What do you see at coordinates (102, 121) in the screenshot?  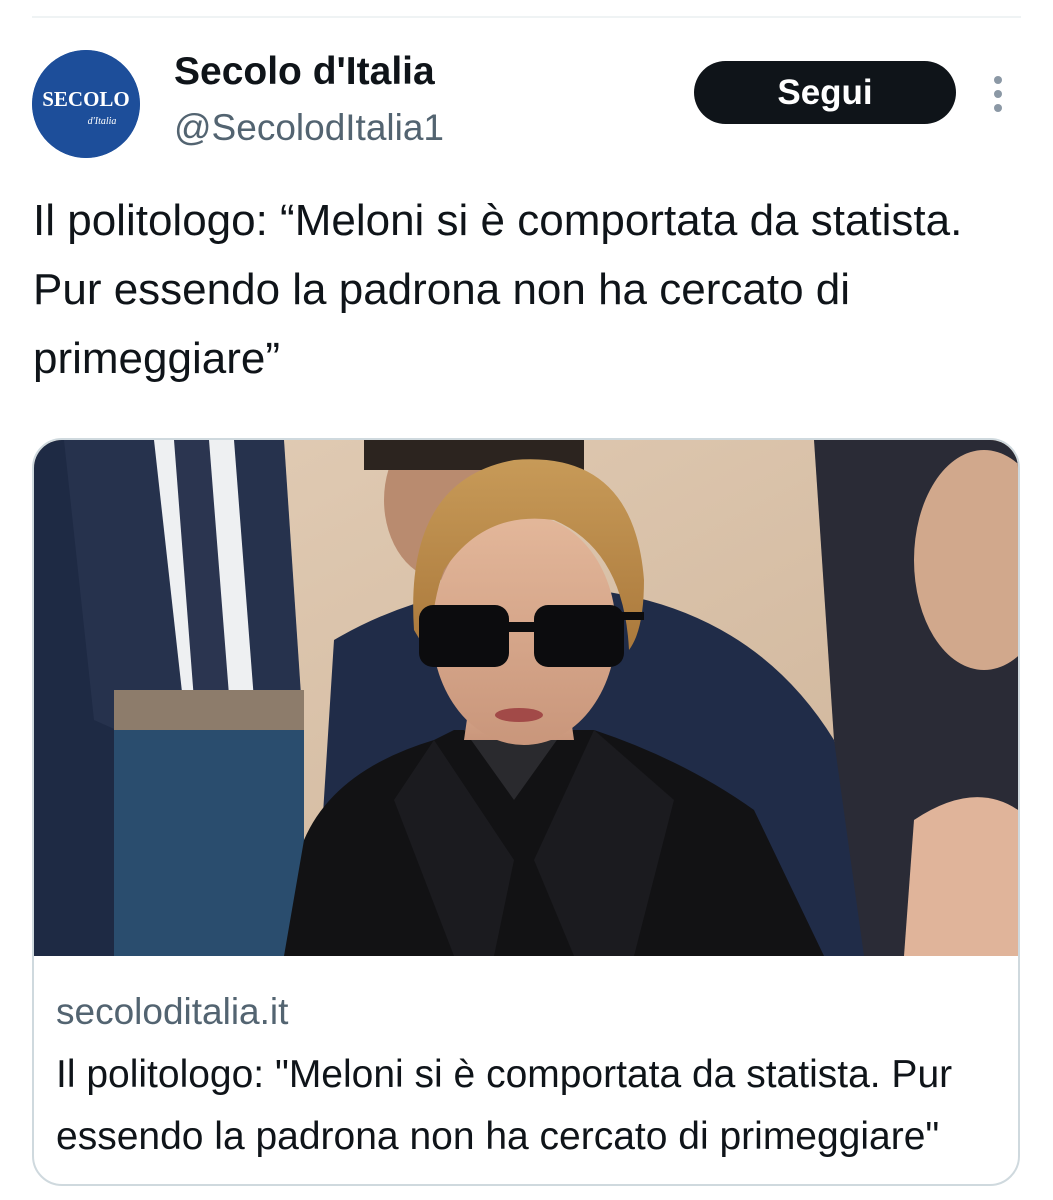 I see `svg-text: d'Italia` at bounding box center [102, 121].